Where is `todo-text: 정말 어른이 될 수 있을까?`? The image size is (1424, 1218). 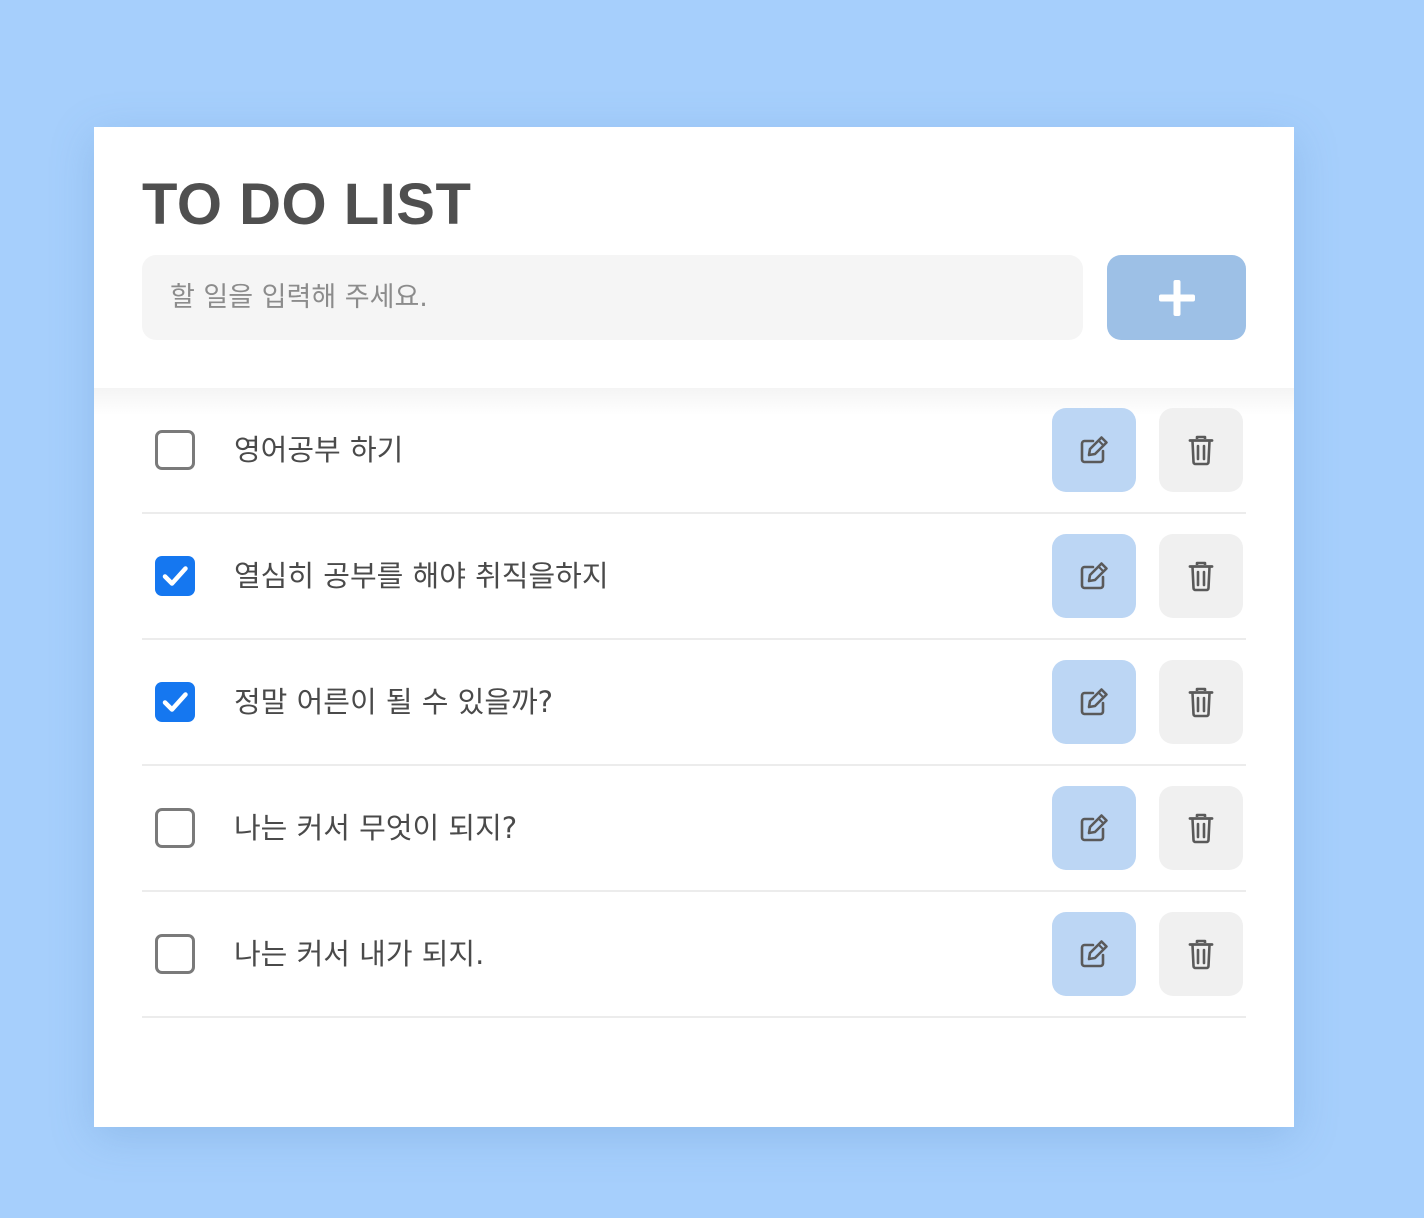 todo-text: 정말 어른이 될 수 있을까? is located at coordinates (394, 702).